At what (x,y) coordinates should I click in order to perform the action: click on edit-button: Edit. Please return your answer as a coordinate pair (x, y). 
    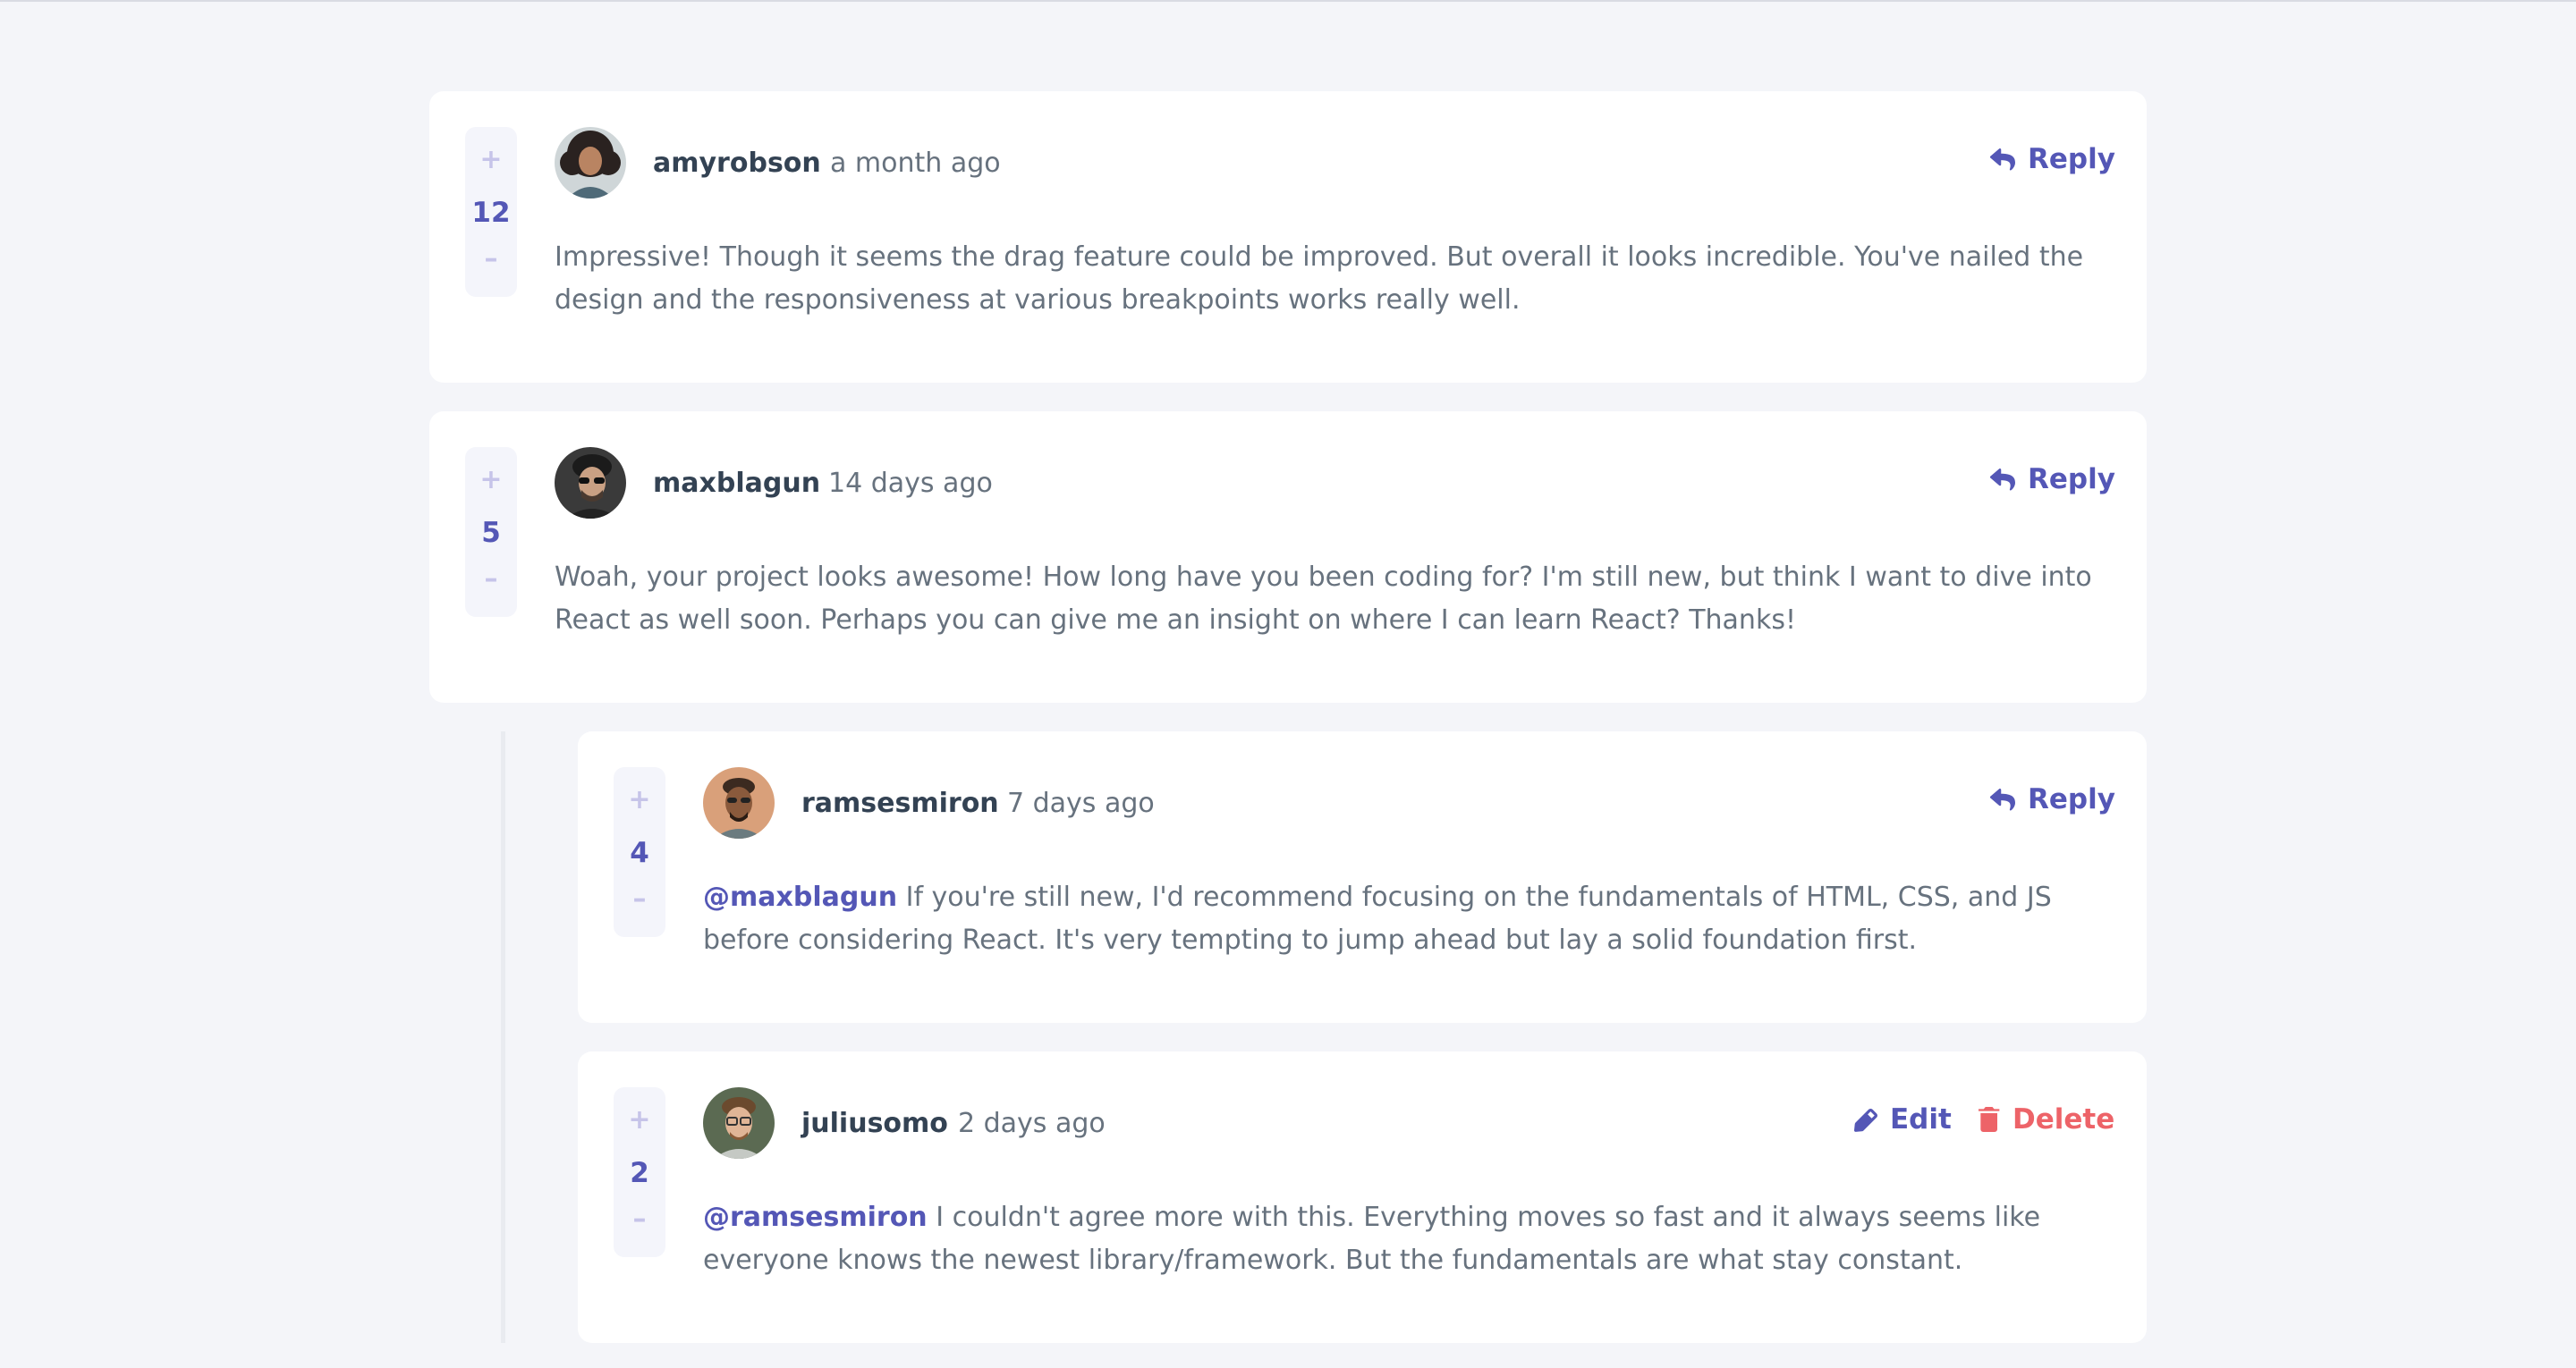
    Looking at the image, I should click on (1903, 1120).